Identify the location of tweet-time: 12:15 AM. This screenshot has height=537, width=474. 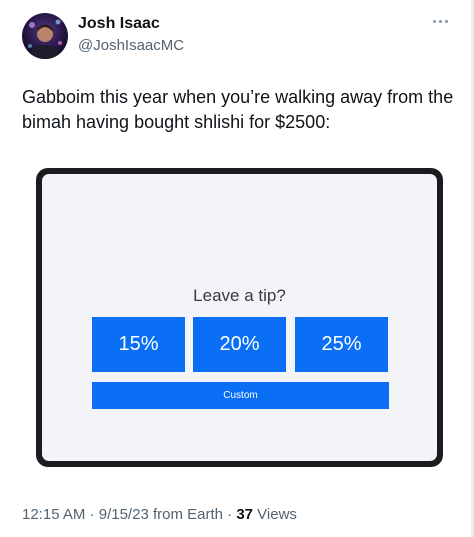
(53, 514).